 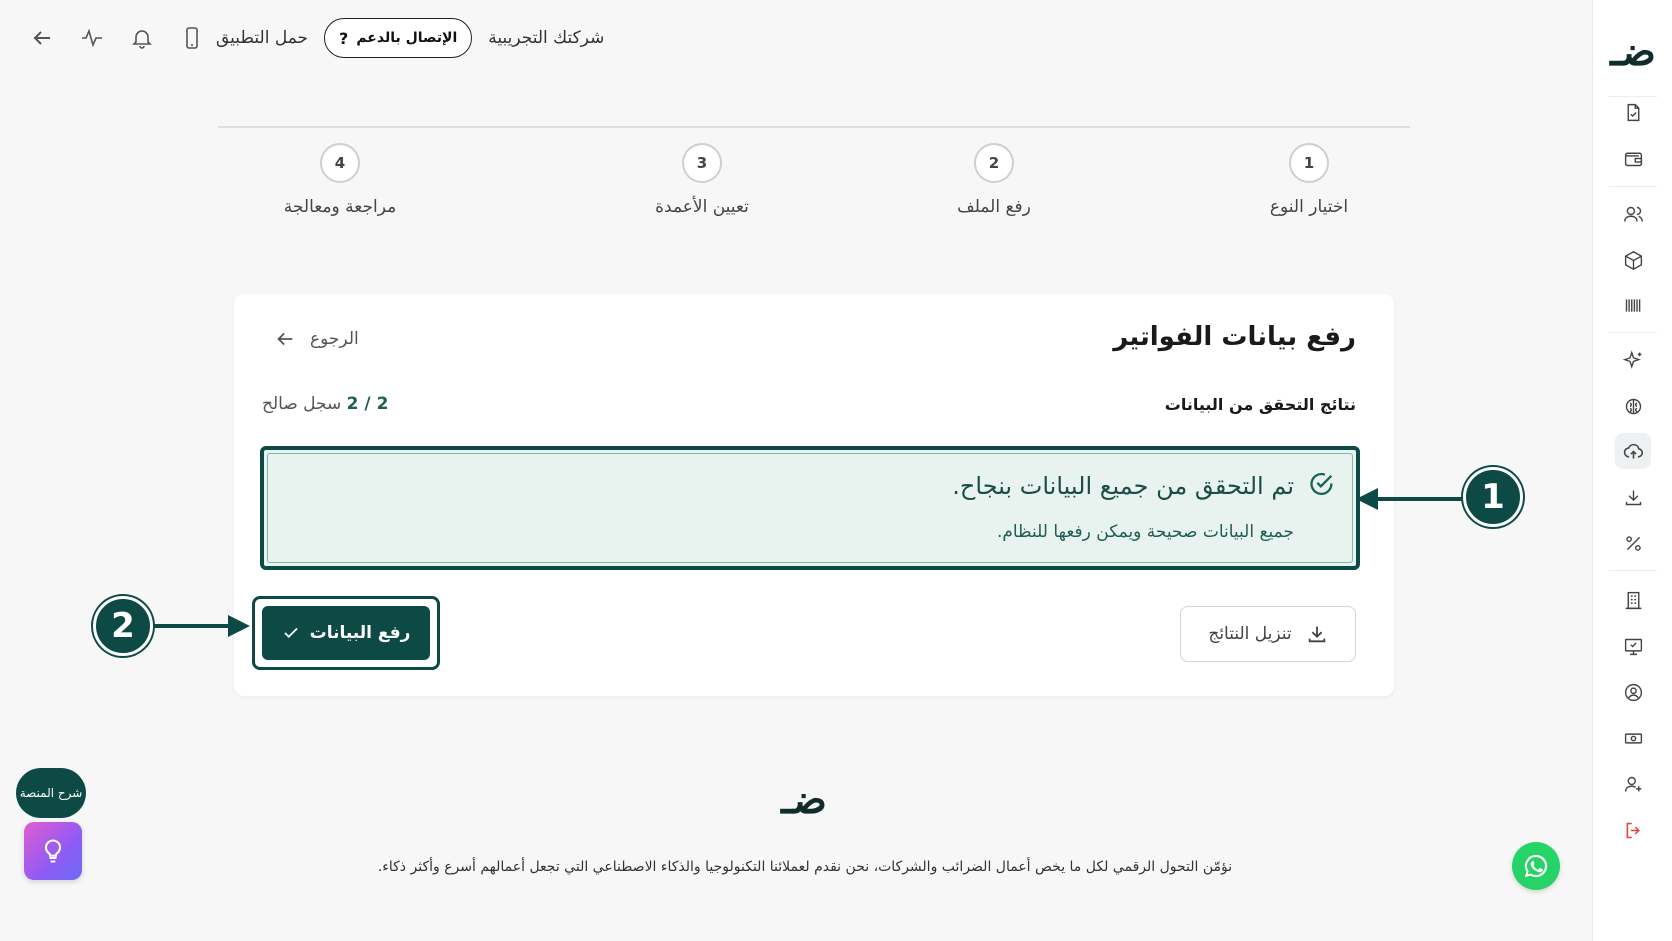 I want to click on upload-data-button: رفع البيانات, so click(x=346, y=633).